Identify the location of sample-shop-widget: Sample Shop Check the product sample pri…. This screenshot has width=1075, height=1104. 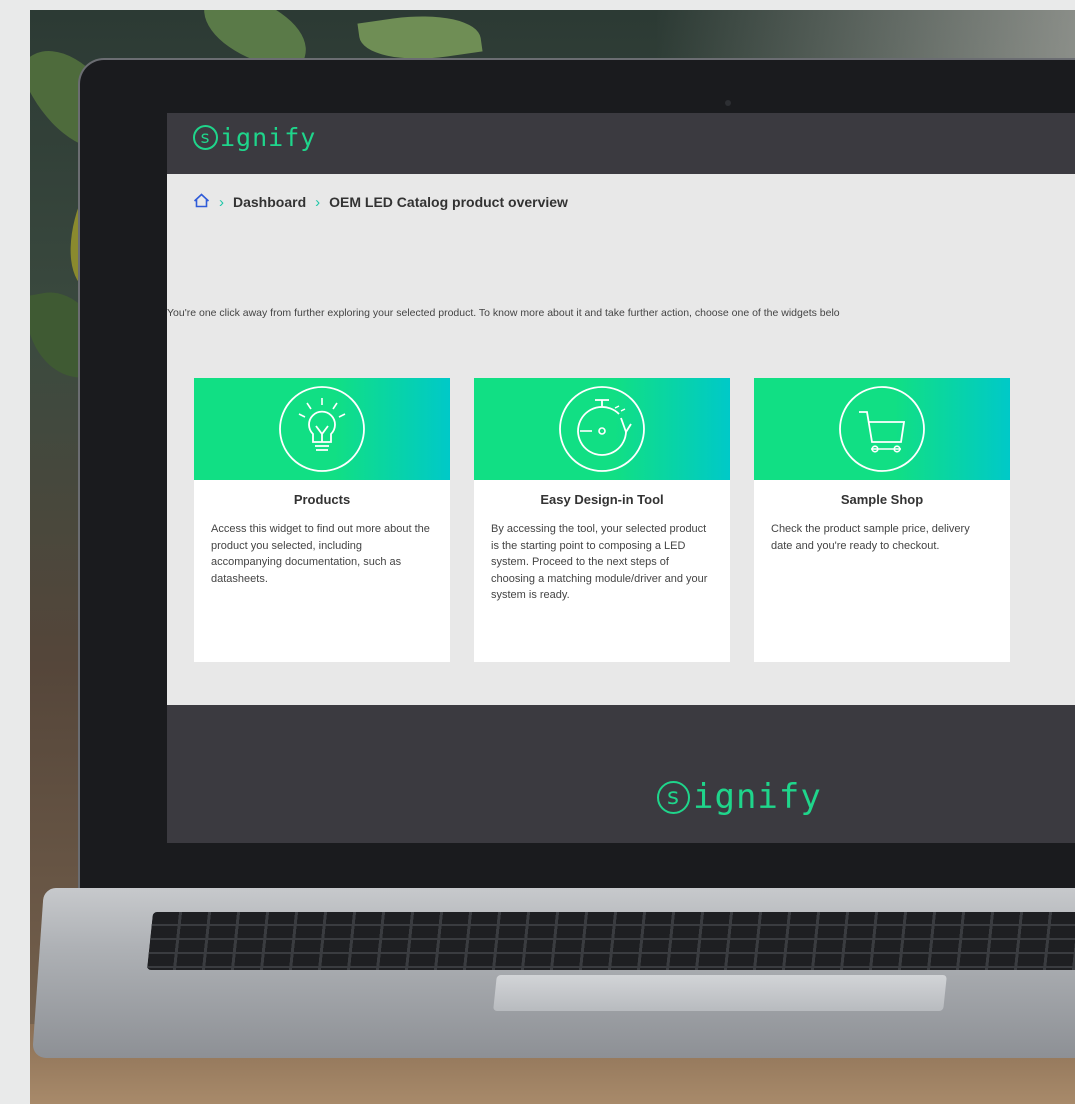
(882, 520).